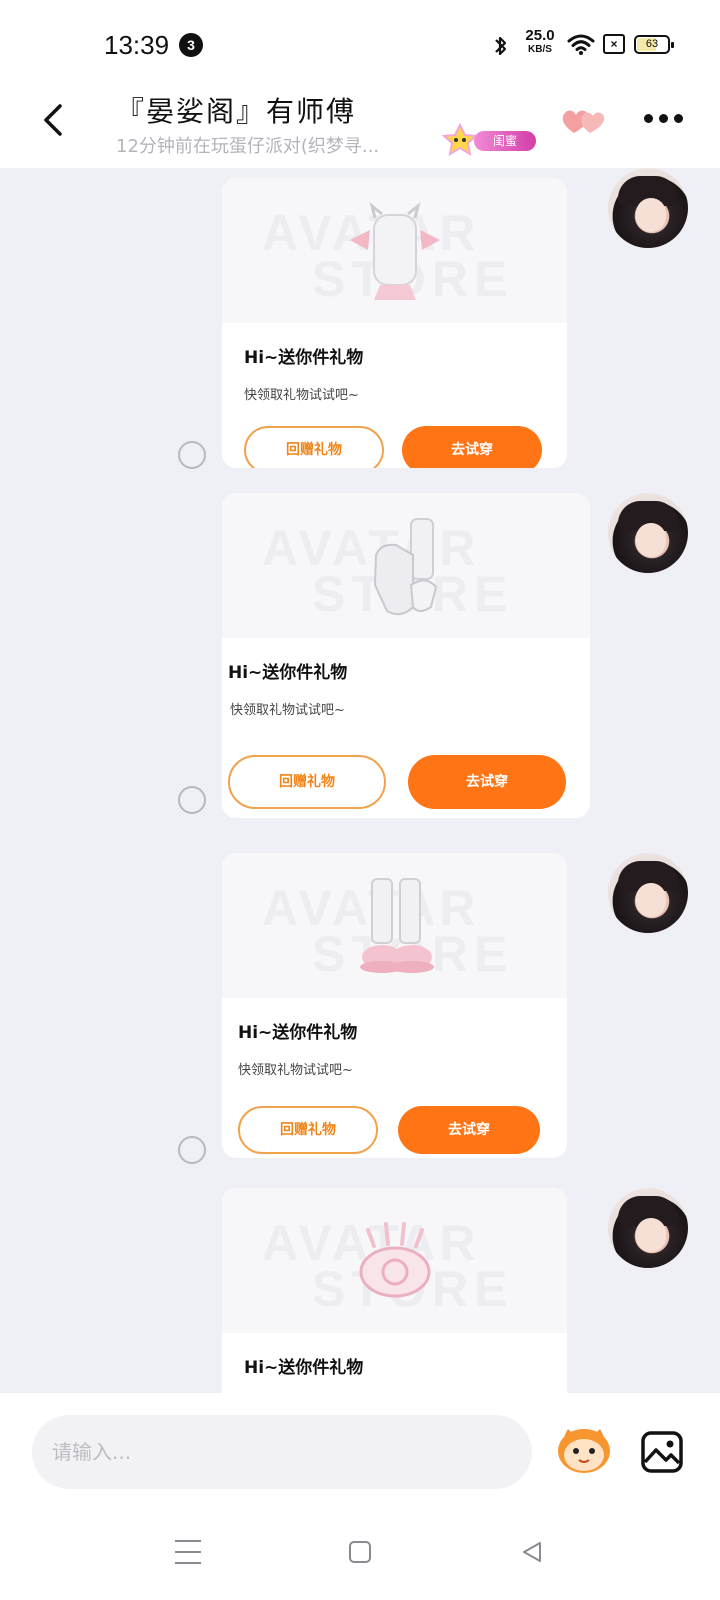 The height and width of the screenshot is (1600, 720). What do you see at coordinates (191, 45) in the screenshot?
I see `notification-badge: 3` at bounding box center [191, 45].